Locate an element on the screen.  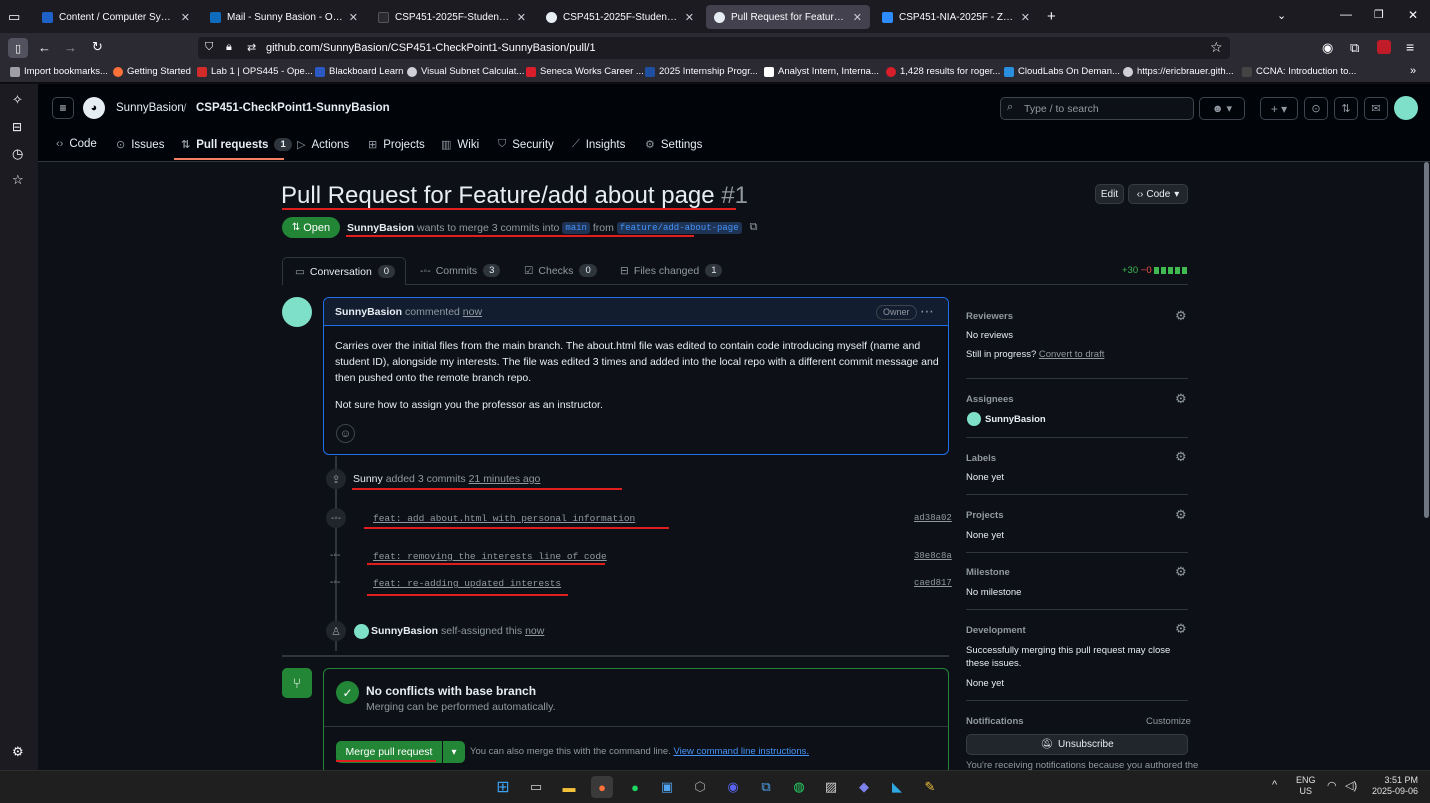
reaction-icon: ☺ is located at coordinates (345, 433).